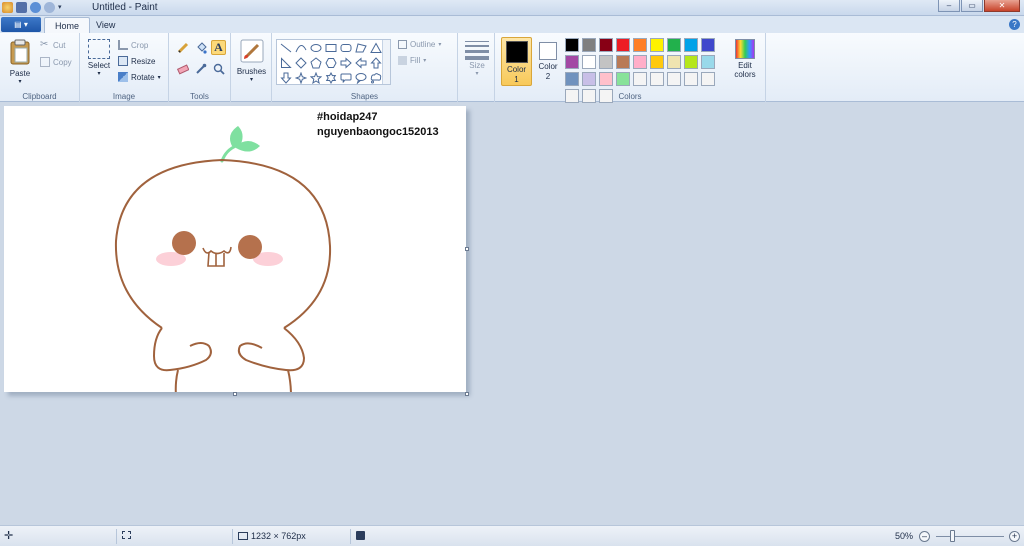  I want to click on up-arrow-shape-icon, so click(376, 63).